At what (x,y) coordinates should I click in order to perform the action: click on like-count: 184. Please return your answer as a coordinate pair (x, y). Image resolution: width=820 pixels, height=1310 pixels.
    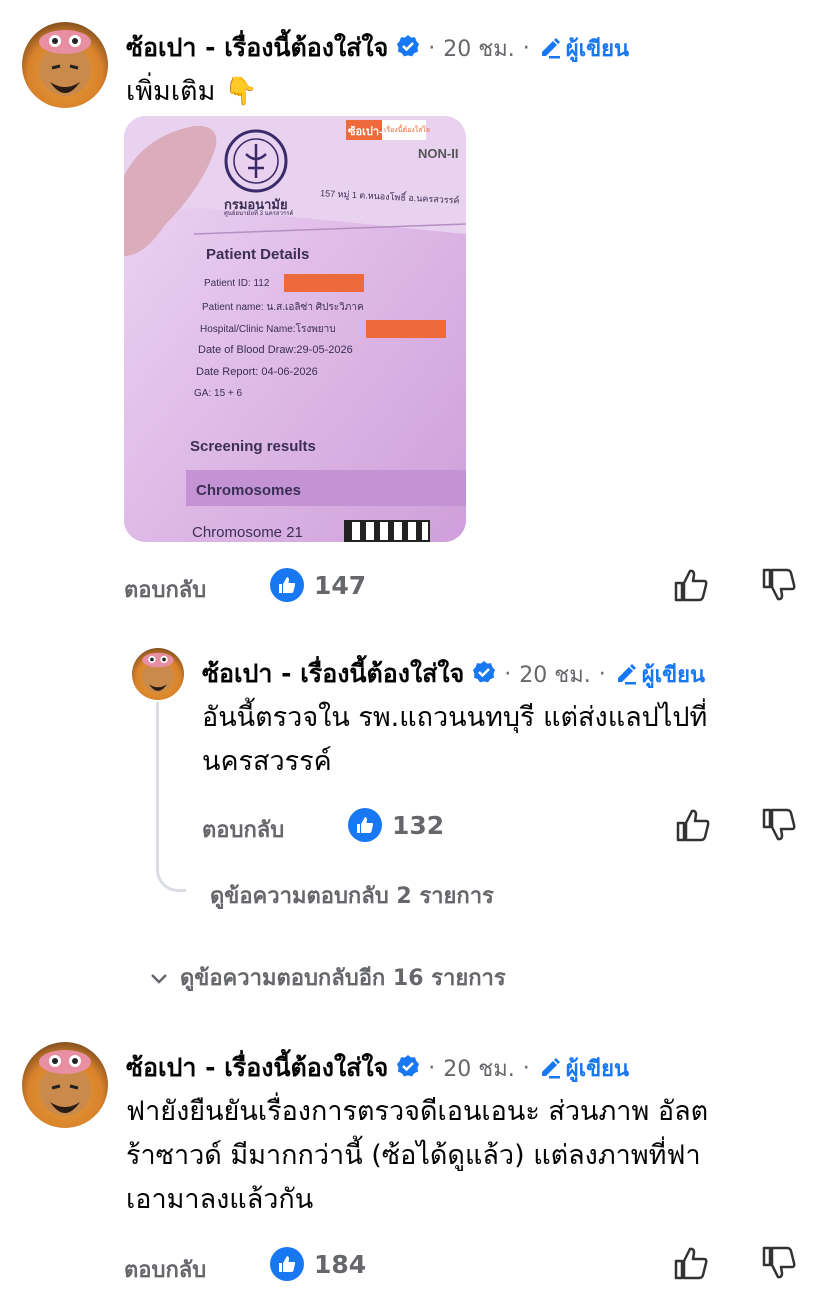
    Looking at the image, I should click on (318, 1264).